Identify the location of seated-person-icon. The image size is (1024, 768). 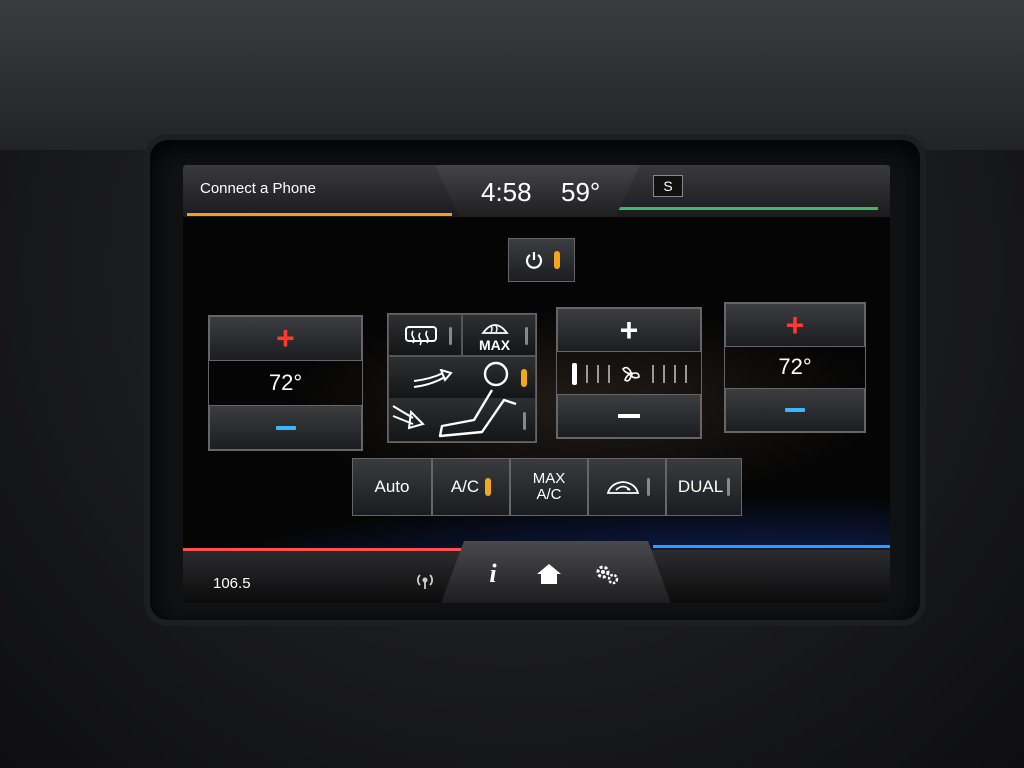
(477, 399).